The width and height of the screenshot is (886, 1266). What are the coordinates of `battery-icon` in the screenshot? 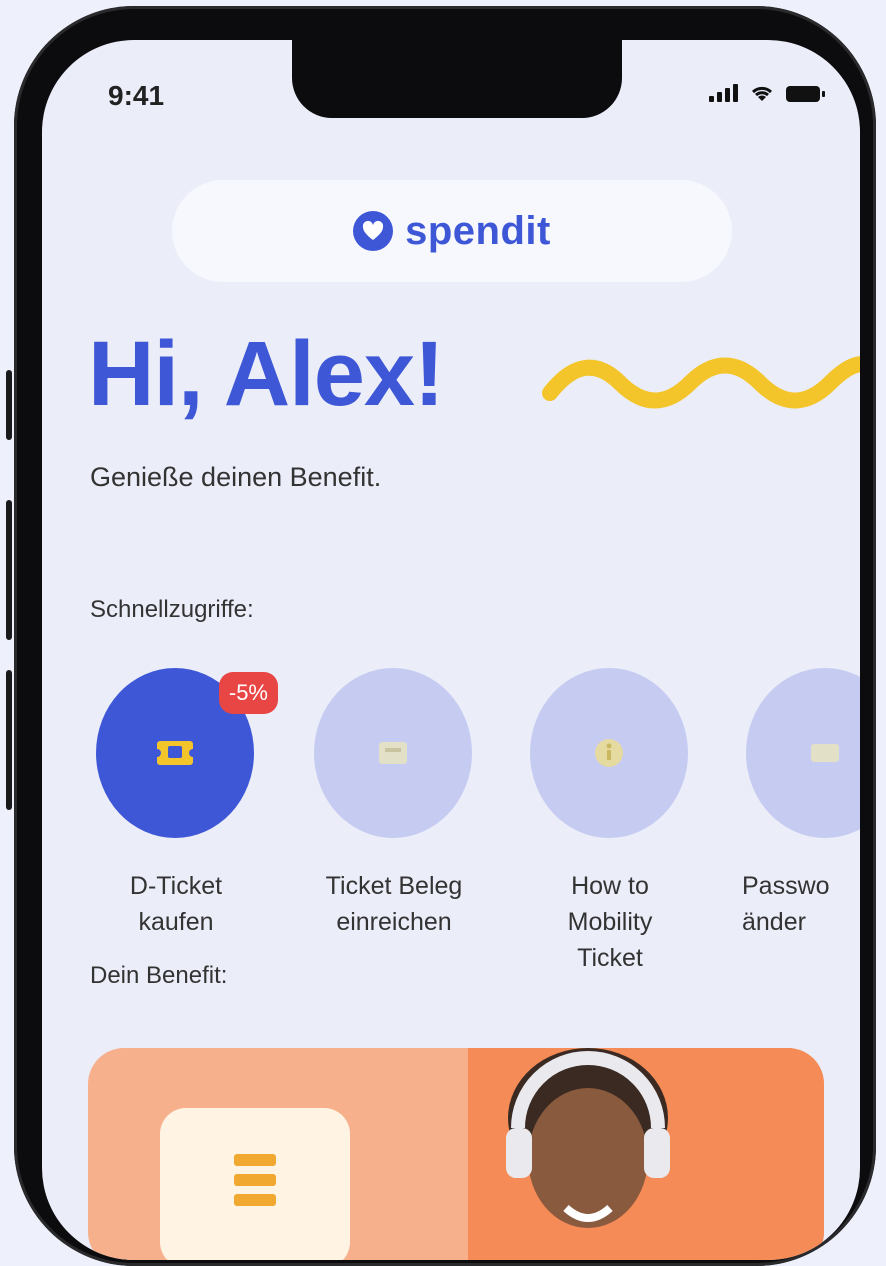 It's located at (805, 94).